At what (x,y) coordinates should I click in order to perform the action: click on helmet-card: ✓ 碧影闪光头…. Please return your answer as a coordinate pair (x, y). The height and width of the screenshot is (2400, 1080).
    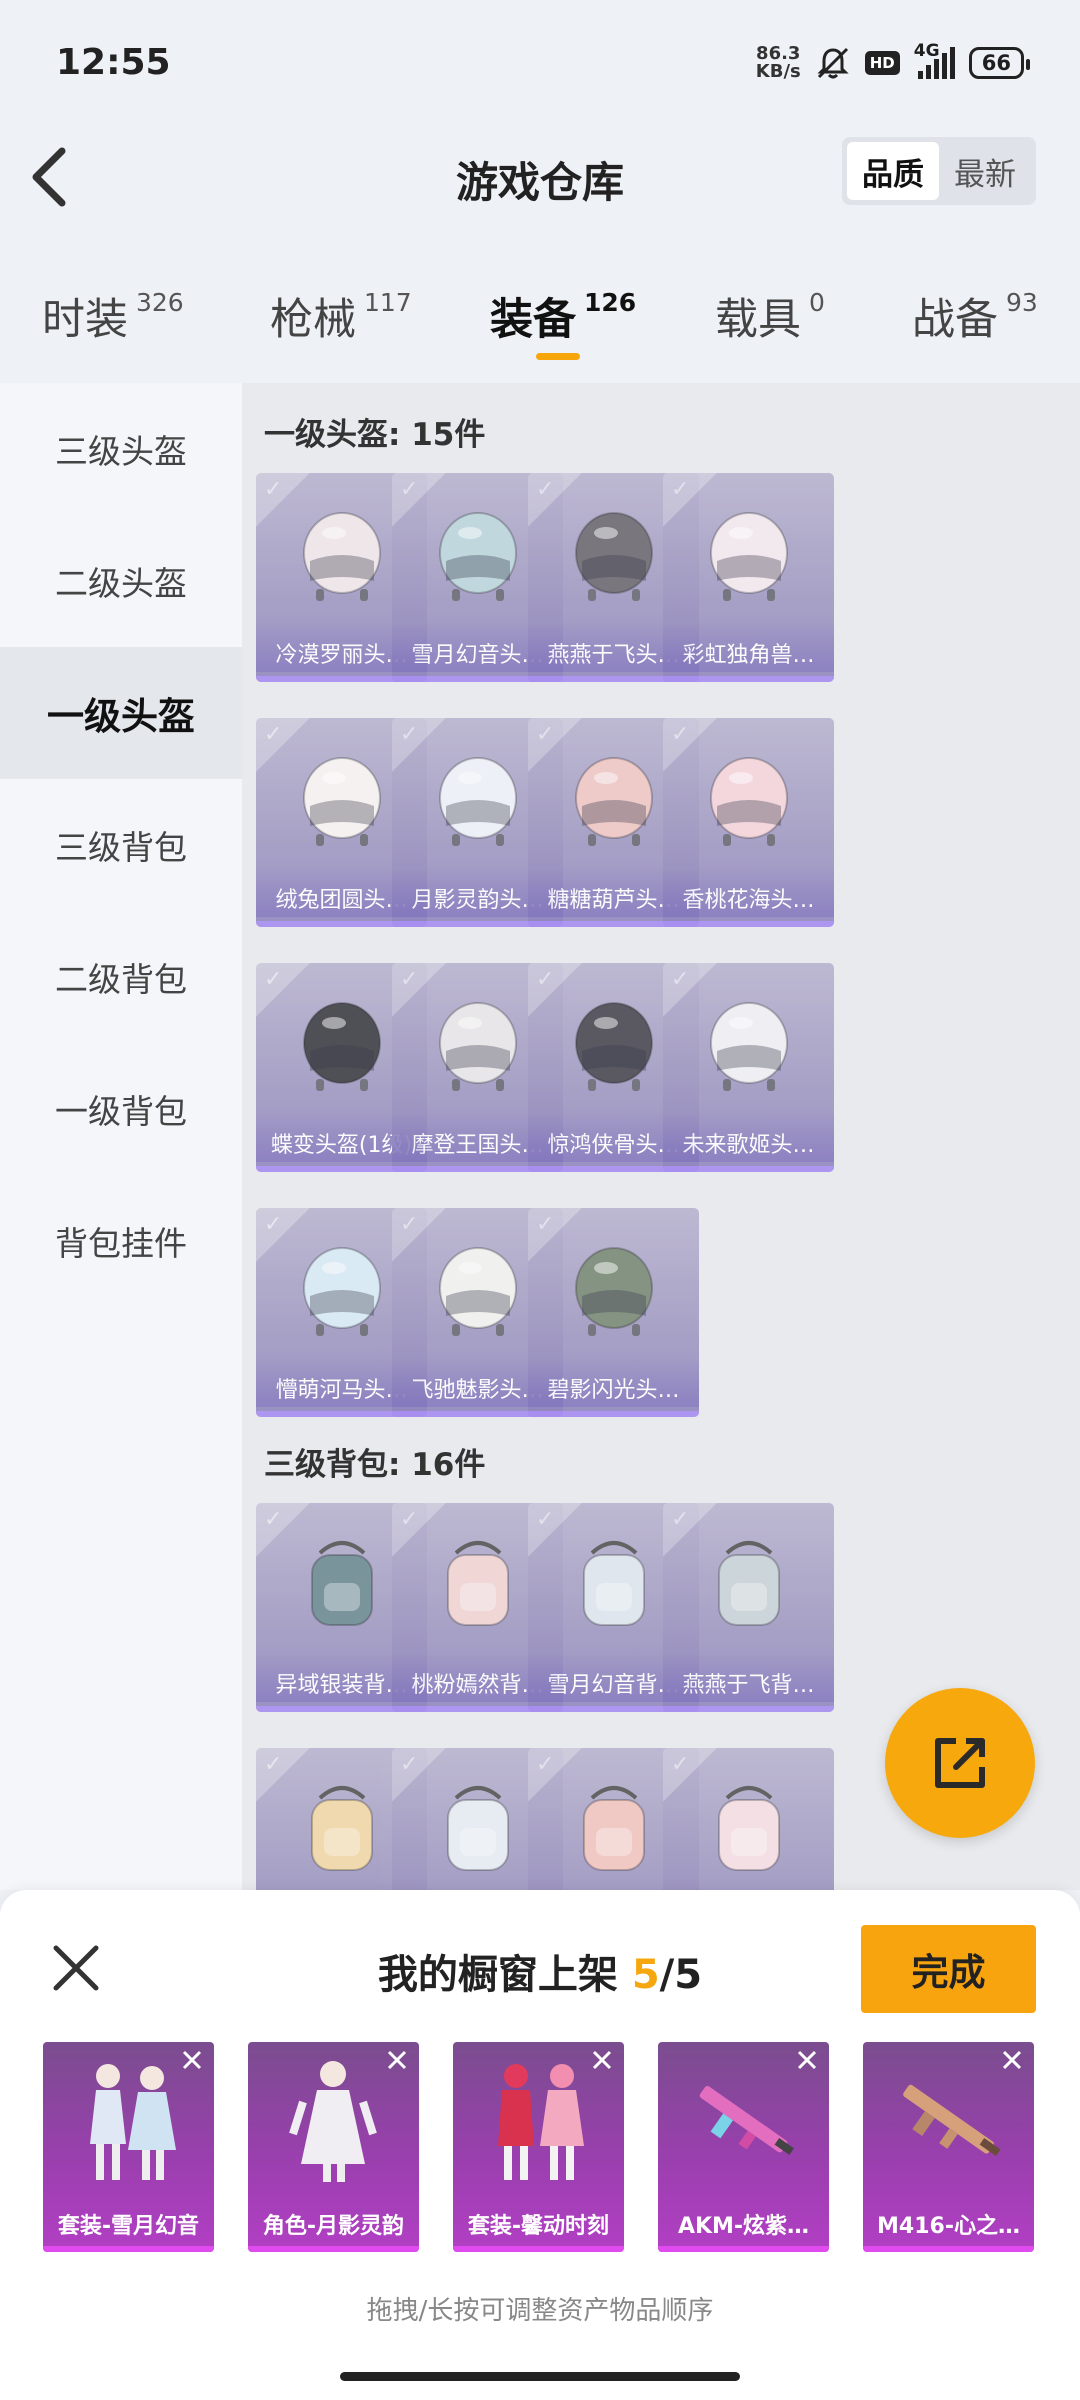
    Looking at the image, I should click on (613, 1312).